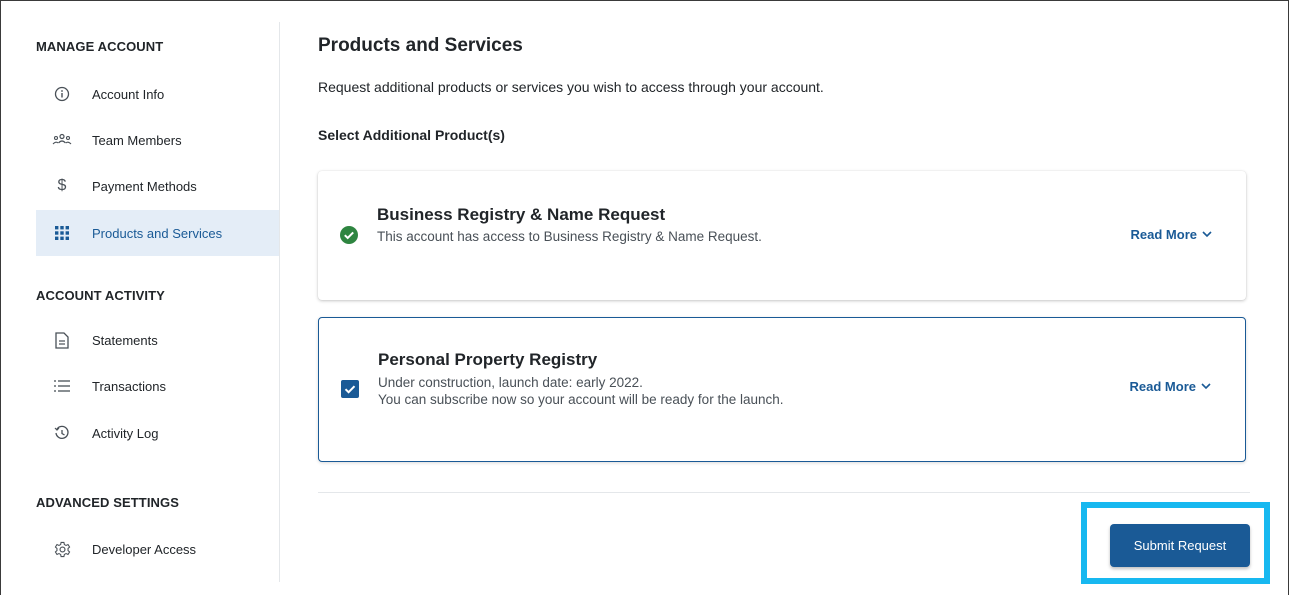 This screenshot has height=595, width=1289. What do you see at coordinates (144, 186) in the screenshot?
I see `sidebar-item-label: Payment Methods` at bounding box center [144, 186].